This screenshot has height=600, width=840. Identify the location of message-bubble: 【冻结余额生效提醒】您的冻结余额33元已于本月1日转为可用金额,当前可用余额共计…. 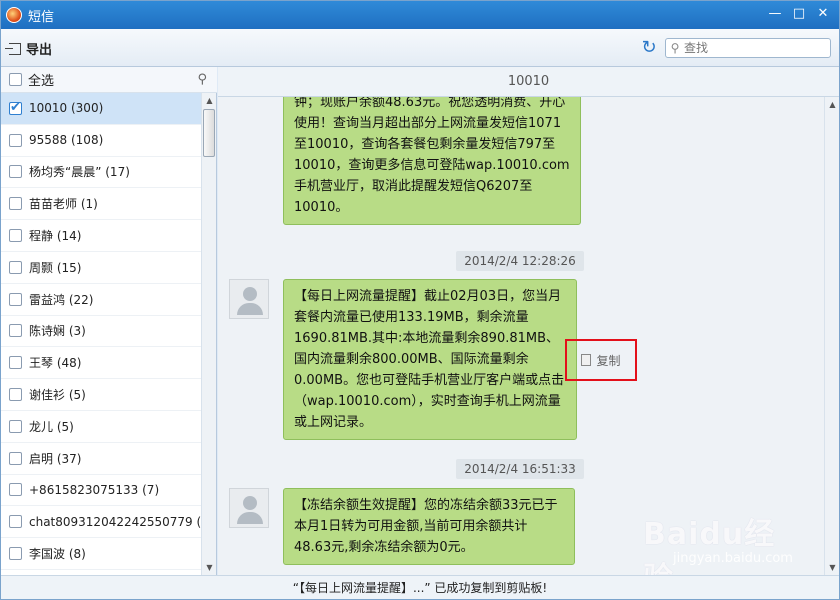
(429, 526).